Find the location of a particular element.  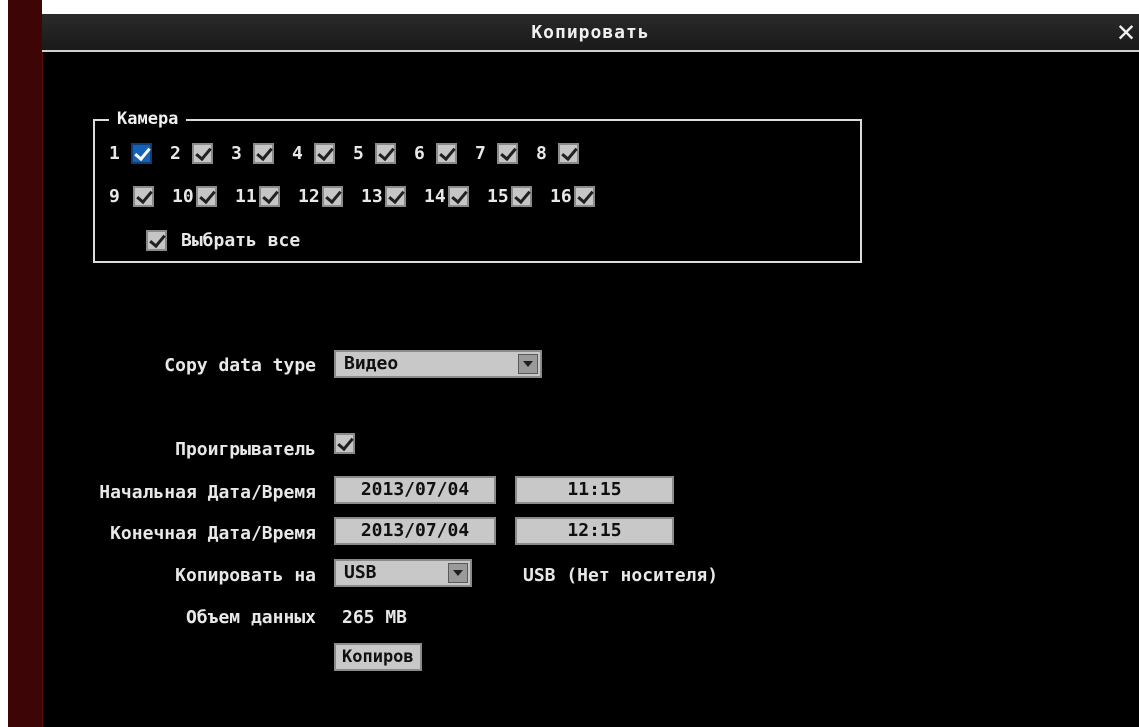

screen-edge is located at coordinates (4, 363).